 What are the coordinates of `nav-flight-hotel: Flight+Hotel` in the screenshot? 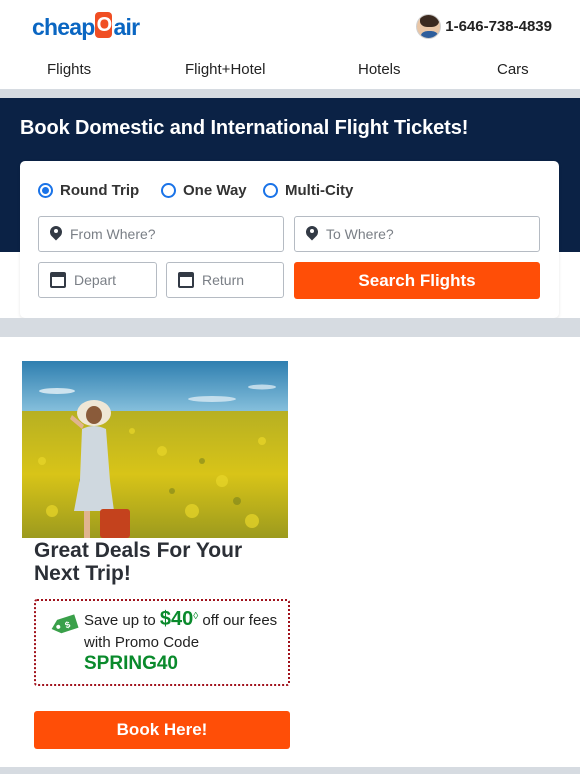 It's located at (225, 69).